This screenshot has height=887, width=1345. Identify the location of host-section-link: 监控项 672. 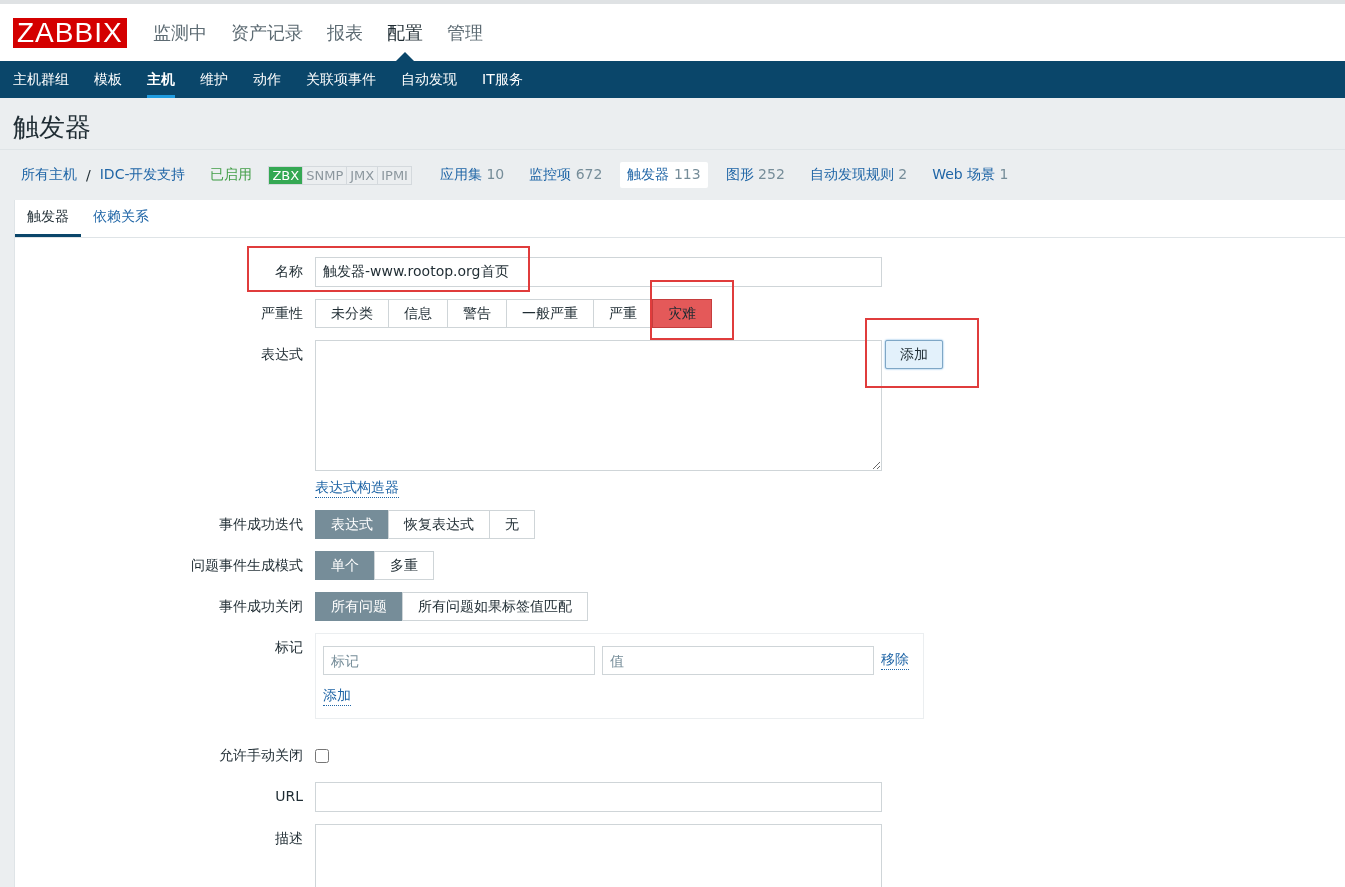
(566, 175).